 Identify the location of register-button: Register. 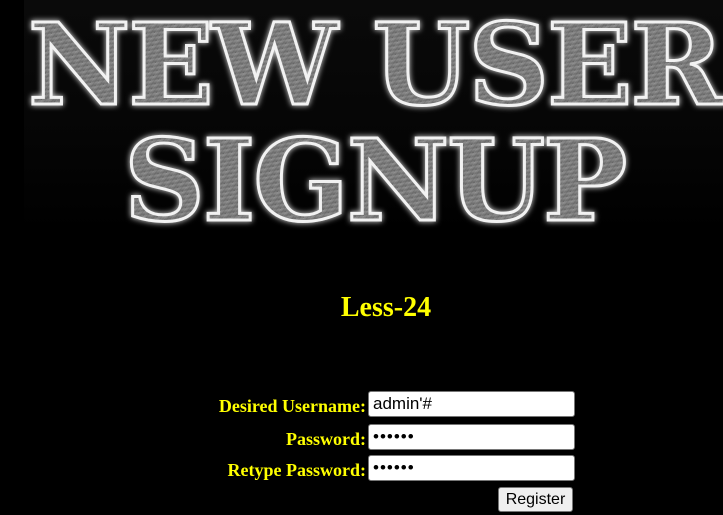
(535, 499).